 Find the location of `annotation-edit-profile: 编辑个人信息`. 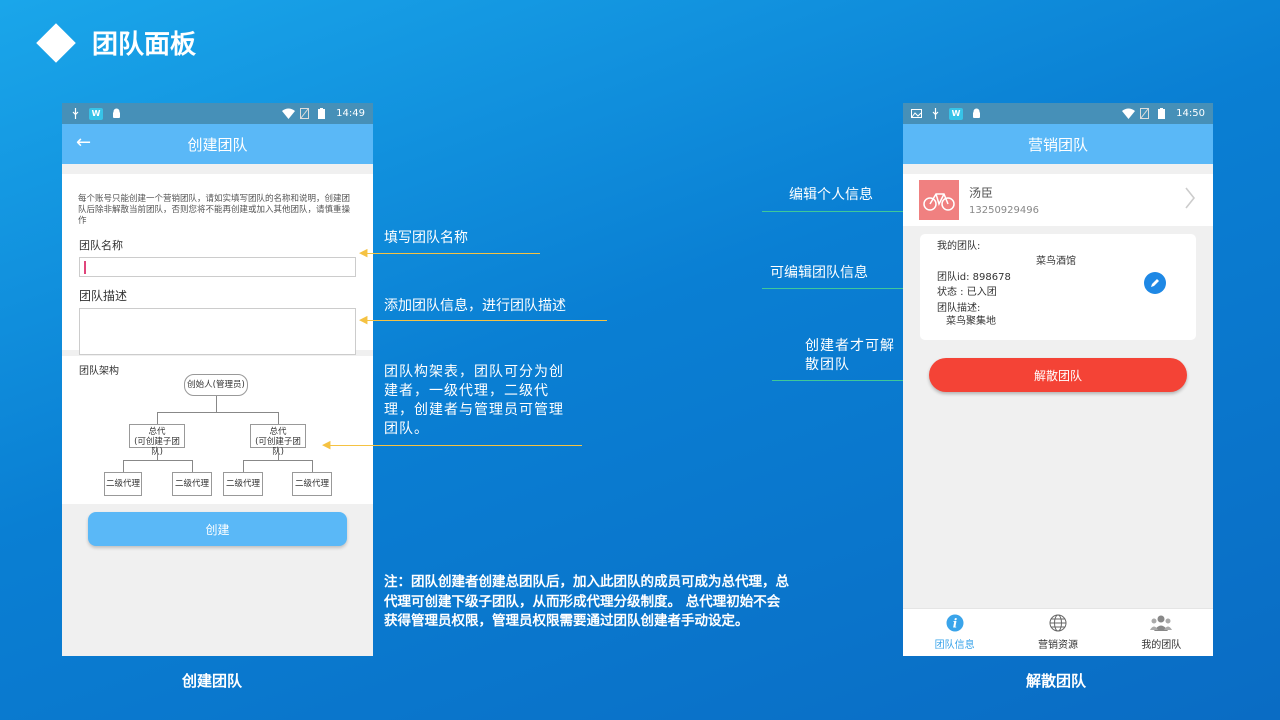

annotation-edit-profile: 编辑个人信息 is located at coordinates (831, 195).